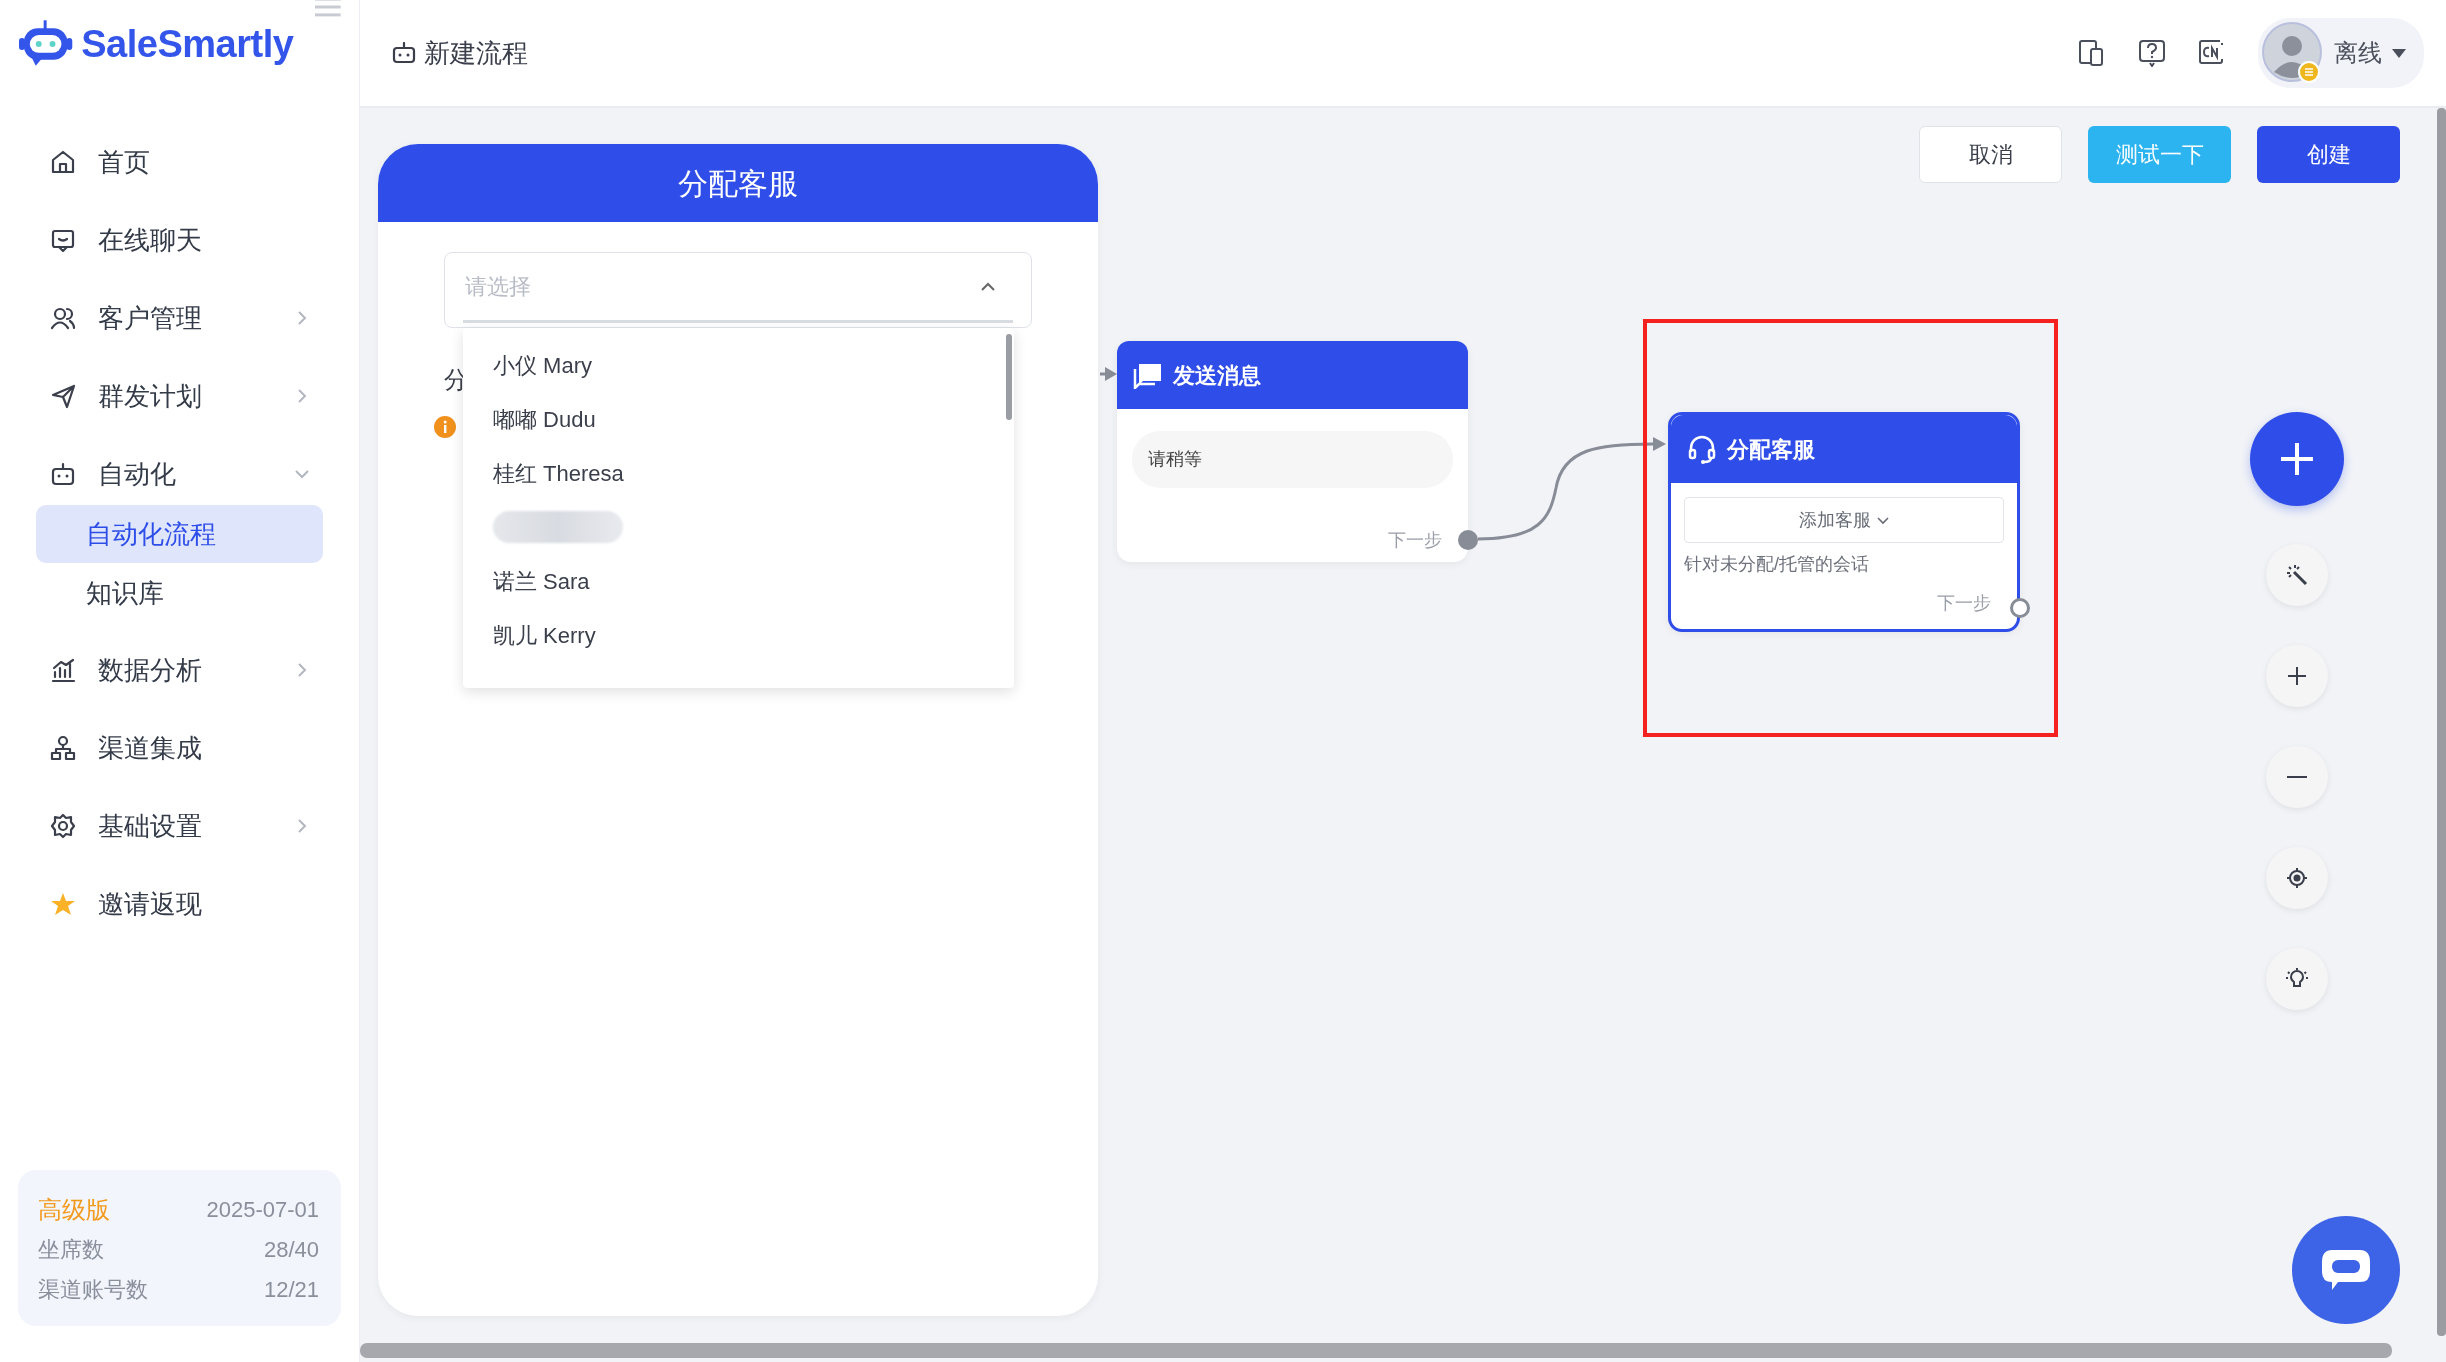  What do you see at coordinates (63, 162) in the screenshot?
I see `home-icon` at bounding box center [63, 162].